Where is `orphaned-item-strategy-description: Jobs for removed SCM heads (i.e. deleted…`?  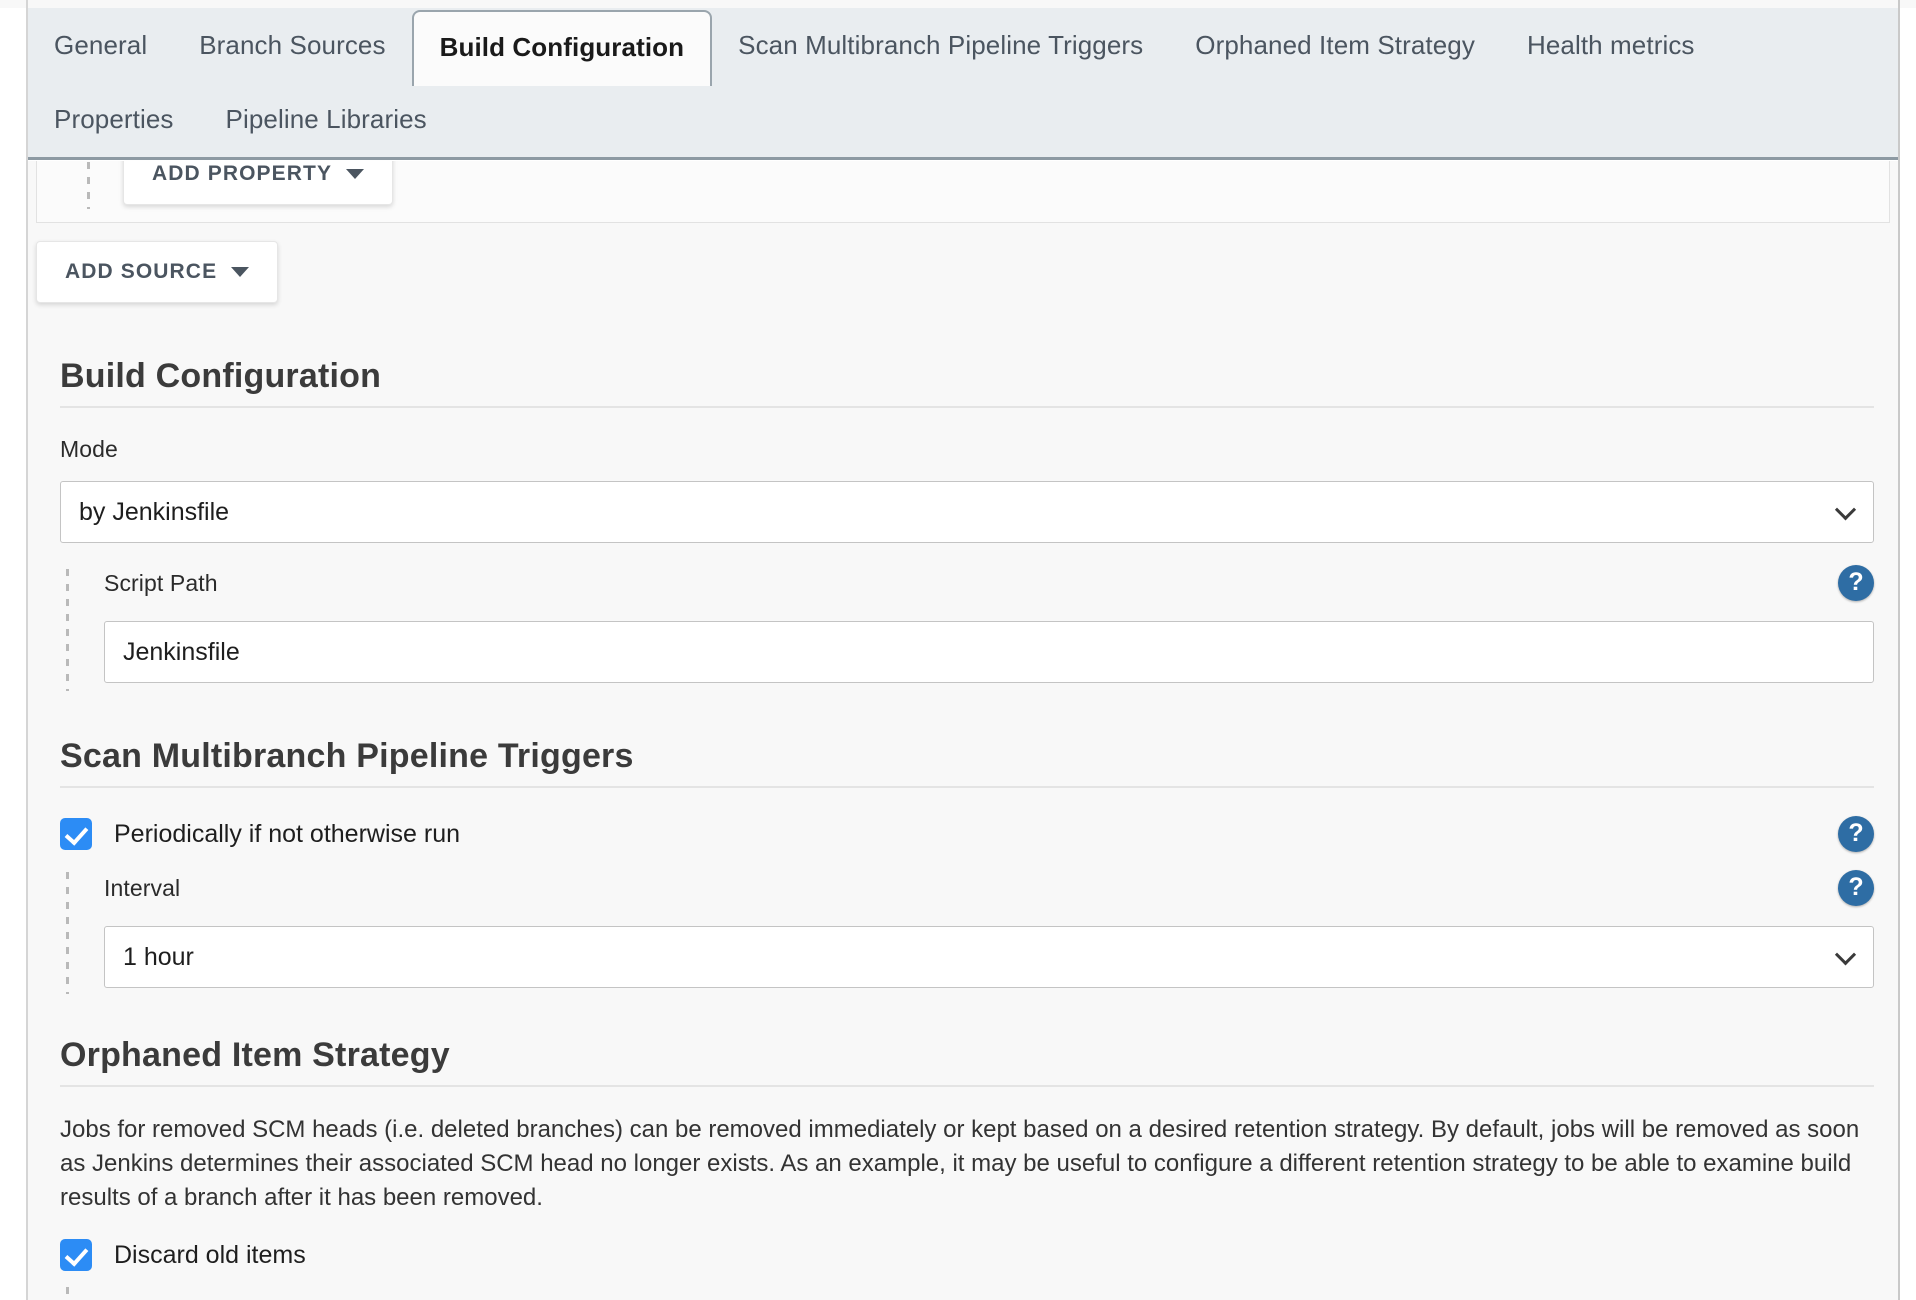 orphaned-item-strategy-description: Jobs for removed SCM heads (i.e. deleted… is located at coordinates (960, 1164).